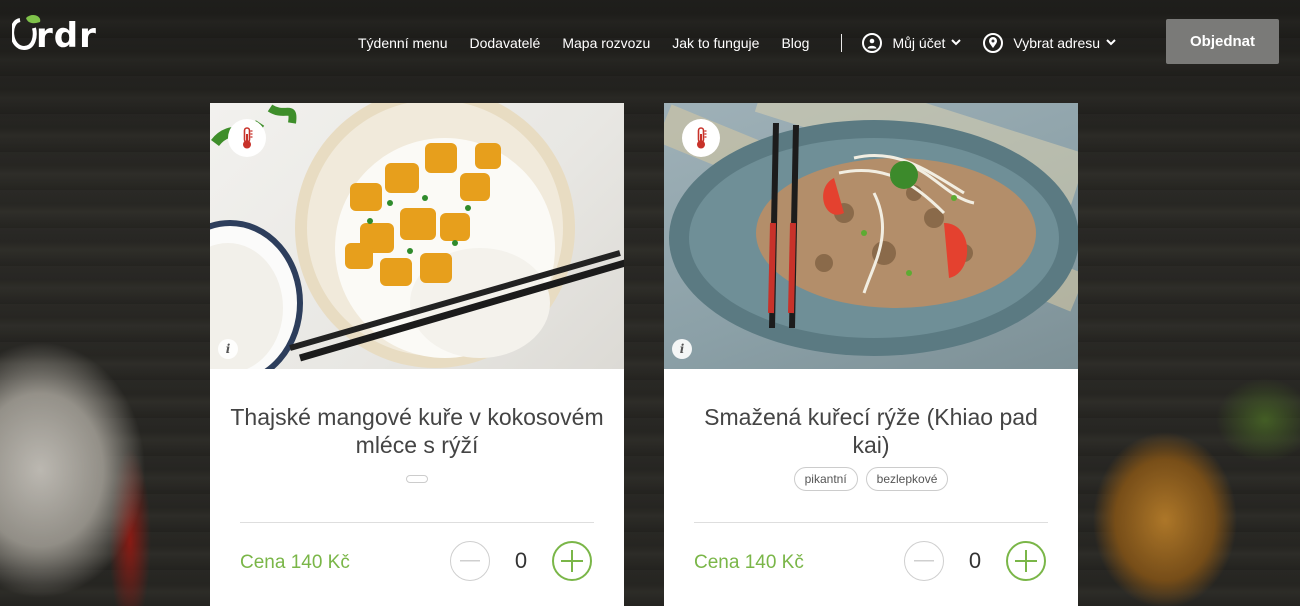 This screenshot has width=1300, height=606. Describe the element at coordinates (505, 43) in the screenshot. I see `nav-suppliers: Dodavatelé` at that location.